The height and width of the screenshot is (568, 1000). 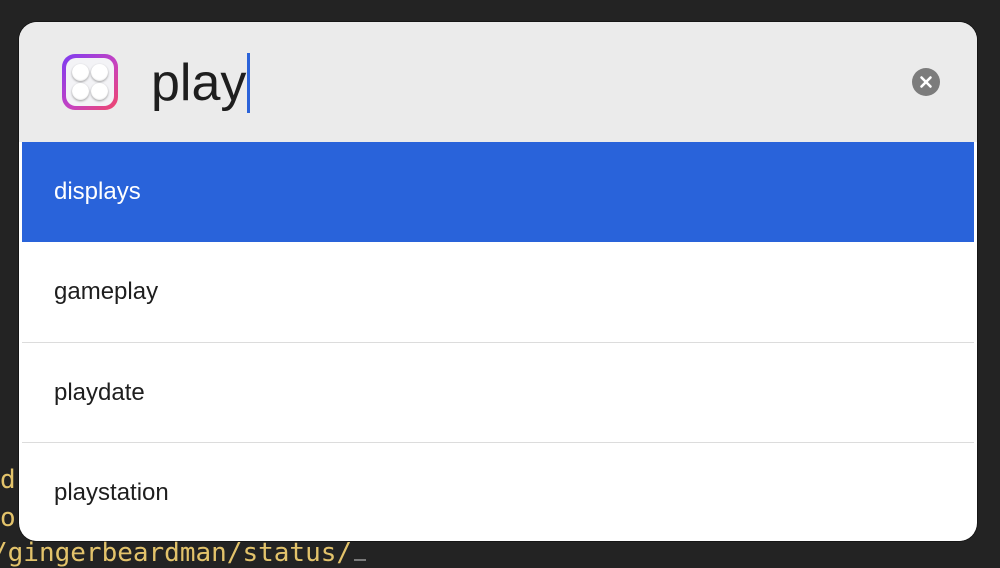 I want to click on close-circle-icon, so click(x=926, y=82).